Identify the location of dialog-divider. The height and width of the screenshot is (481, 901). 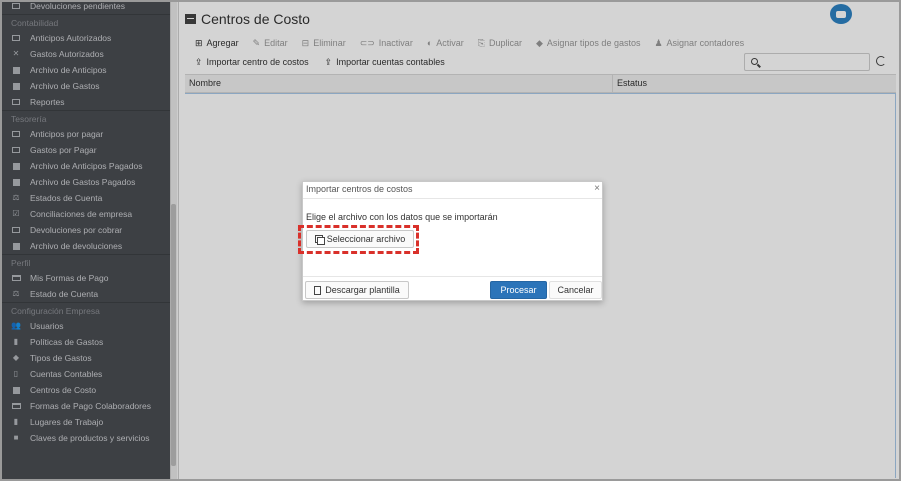
(452, 198).